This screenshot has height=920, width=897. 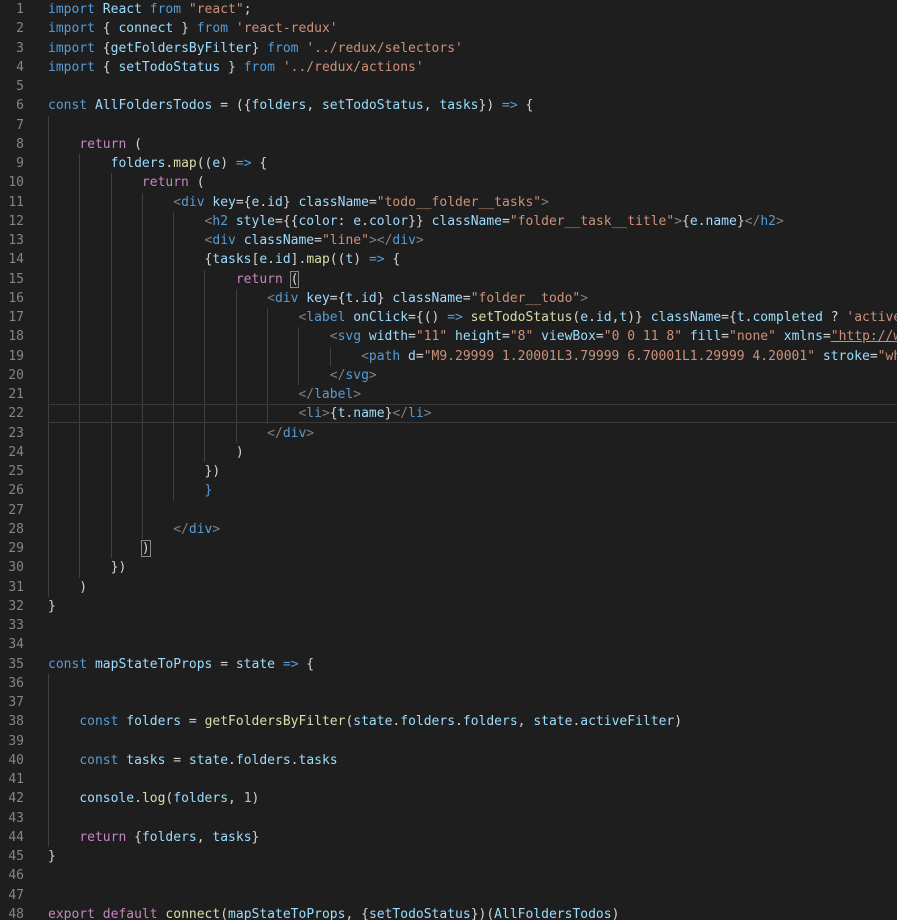 I want to click on code-line: 39, so click(x=448, y=741).